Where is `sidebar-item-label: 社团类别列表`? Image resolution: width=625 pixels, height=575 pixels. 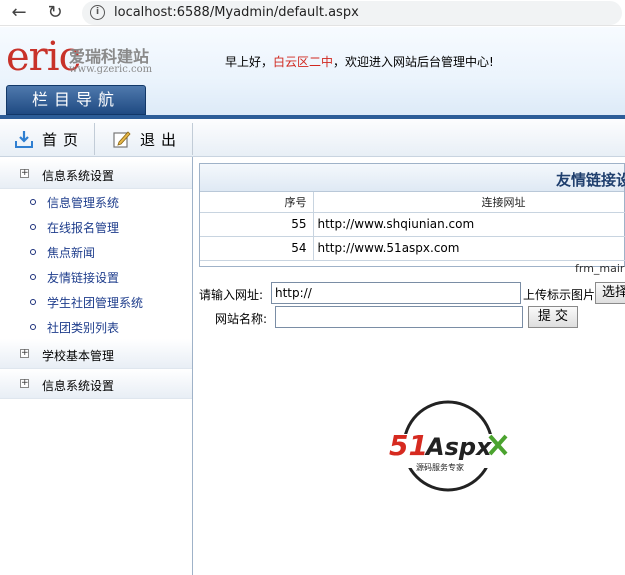 sidebar-item-label: 社团类别列表 is located at coordinates (83, 327).